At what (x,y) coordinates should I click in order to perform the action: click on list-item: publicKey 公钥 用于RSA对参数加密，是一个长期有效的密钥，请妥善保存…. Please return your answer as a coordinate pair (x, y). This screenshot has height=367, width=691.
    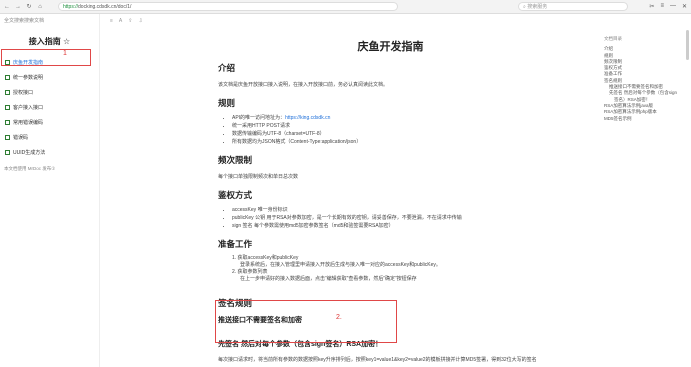
    Looking at the image, I should click on (397, 218).